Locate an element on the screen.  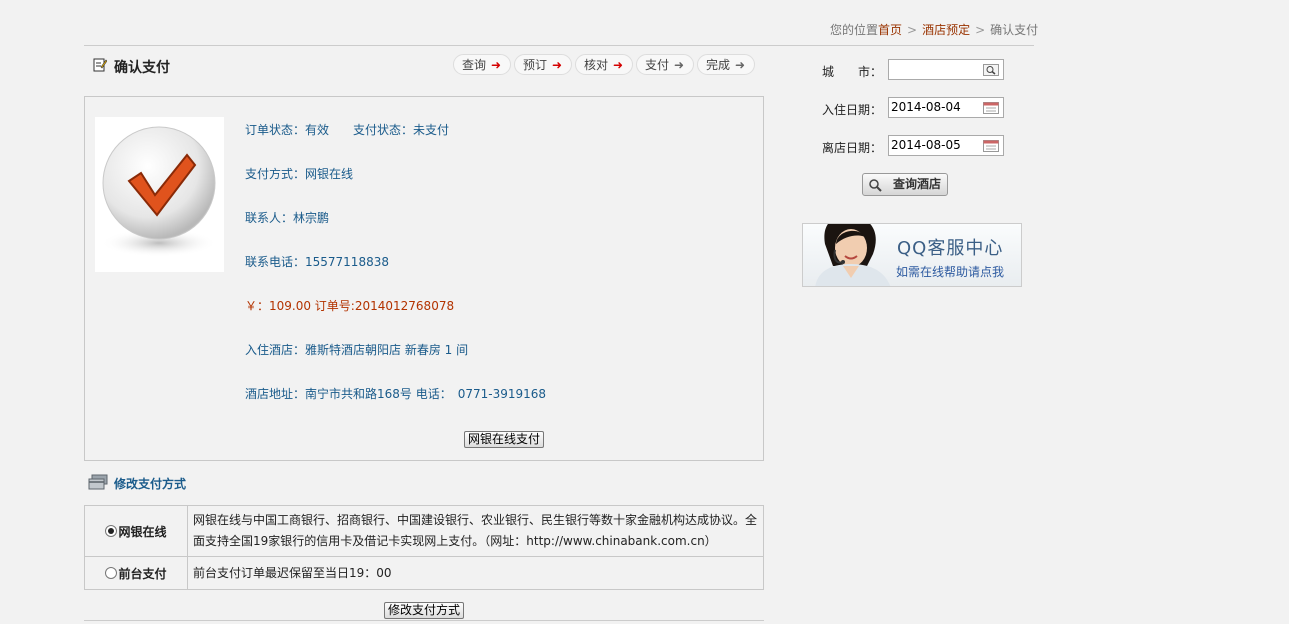
city-label: 城 市： is located at coordinates (852, 72).